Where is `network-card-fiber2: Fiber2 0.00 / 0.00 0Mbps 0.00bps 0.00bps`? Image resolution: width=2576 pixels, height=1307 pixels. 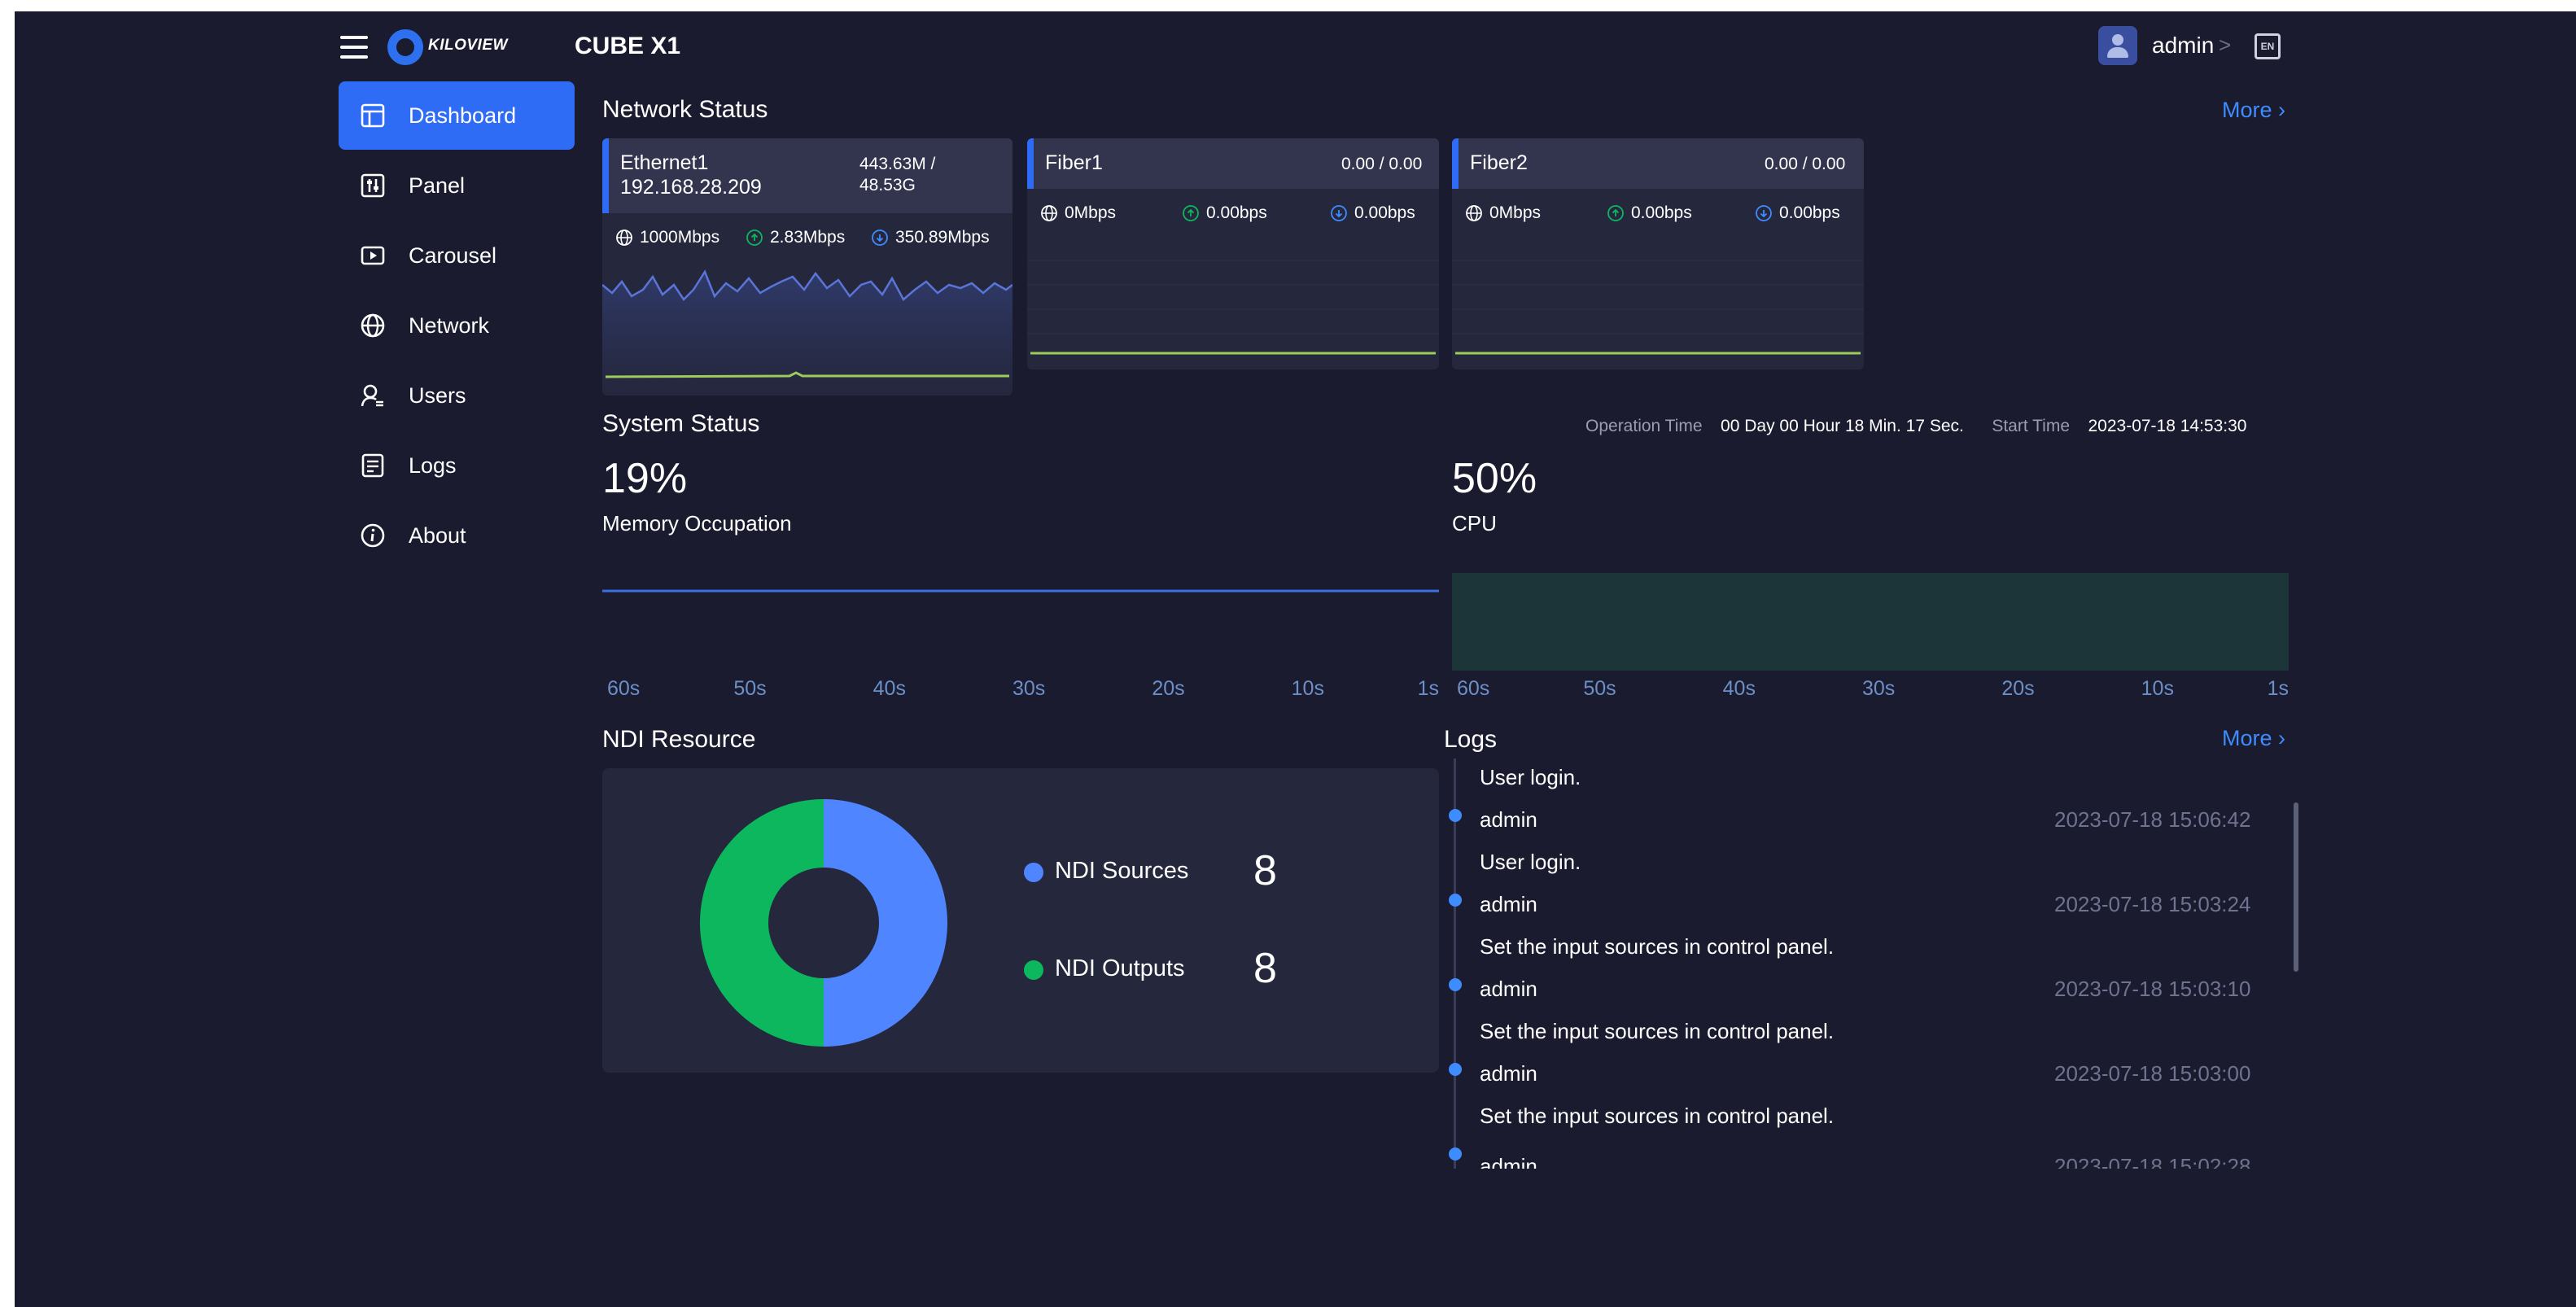
network-card-fiber2: Fiber2 0.00 / 0.00 0Mbps 0.00bps 0.00bps is located at coordinates (1658, 253).